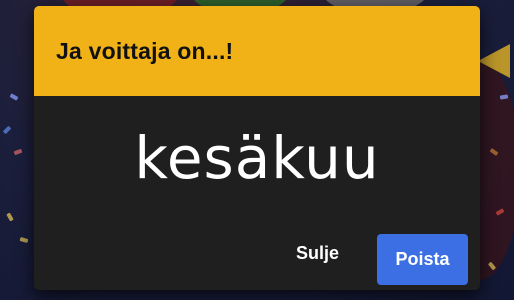 The width and height of the screenshot is (514, 300). Describe the element at coordinates (145, 50) in the screenshot. I see `dialog-title: Ja voittaja on...!` at that location.